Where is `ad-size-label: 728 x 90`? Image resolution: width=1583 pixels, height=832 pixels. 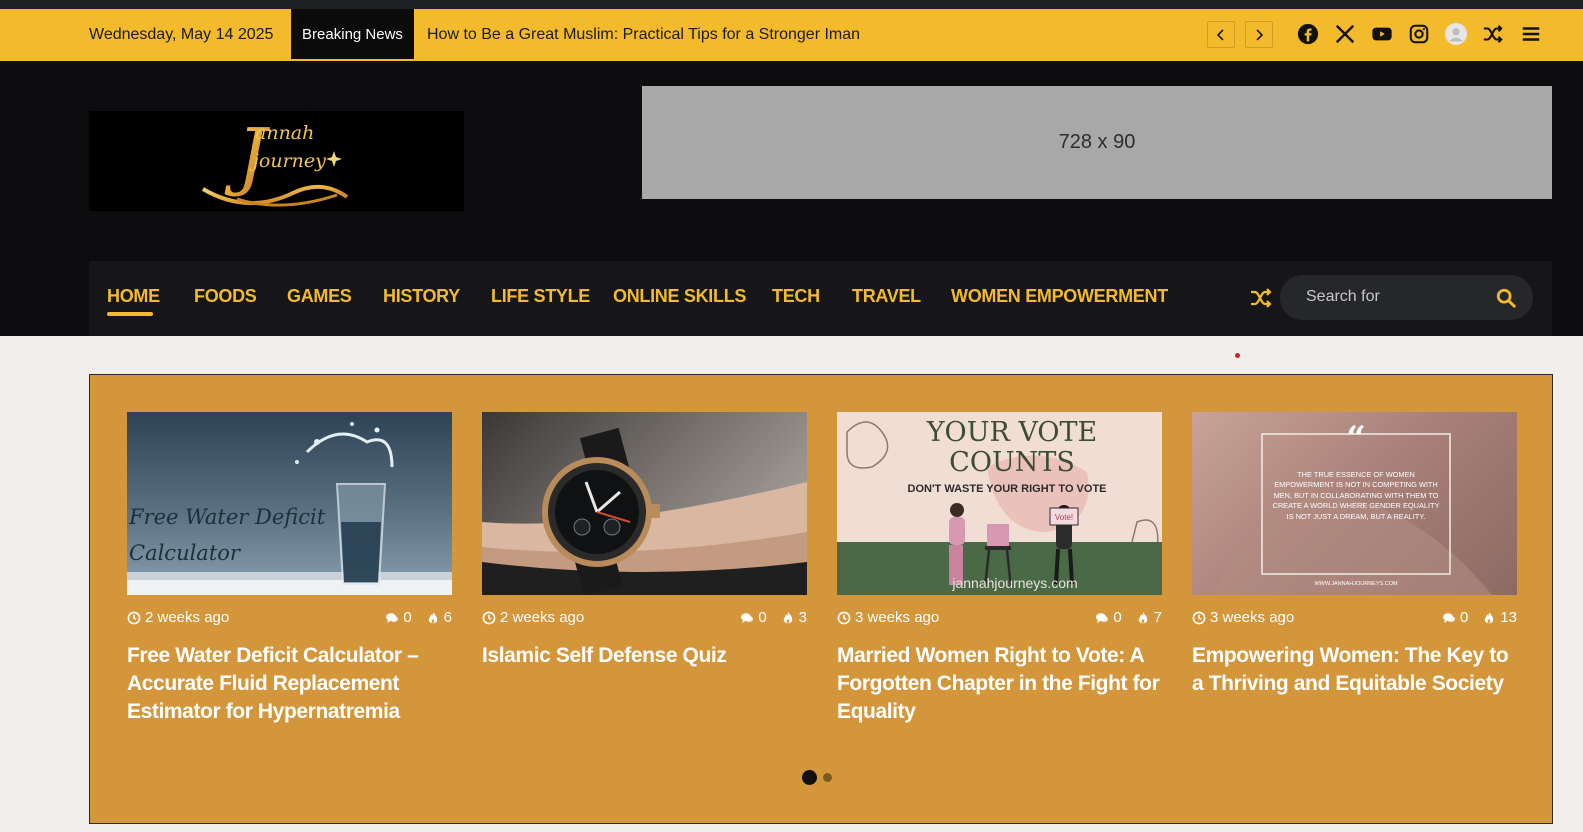
ad-size-label: 728 x 90 is located at coordinates (1097, 142).